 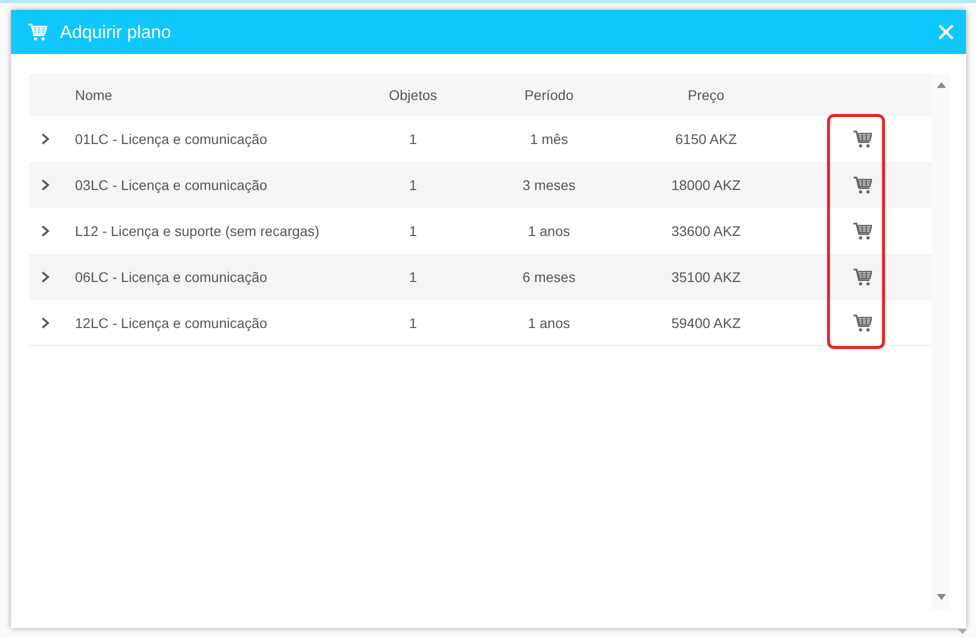 I want to click on table-cell-text: 59400 AKZ, so click(x=706, y=322).